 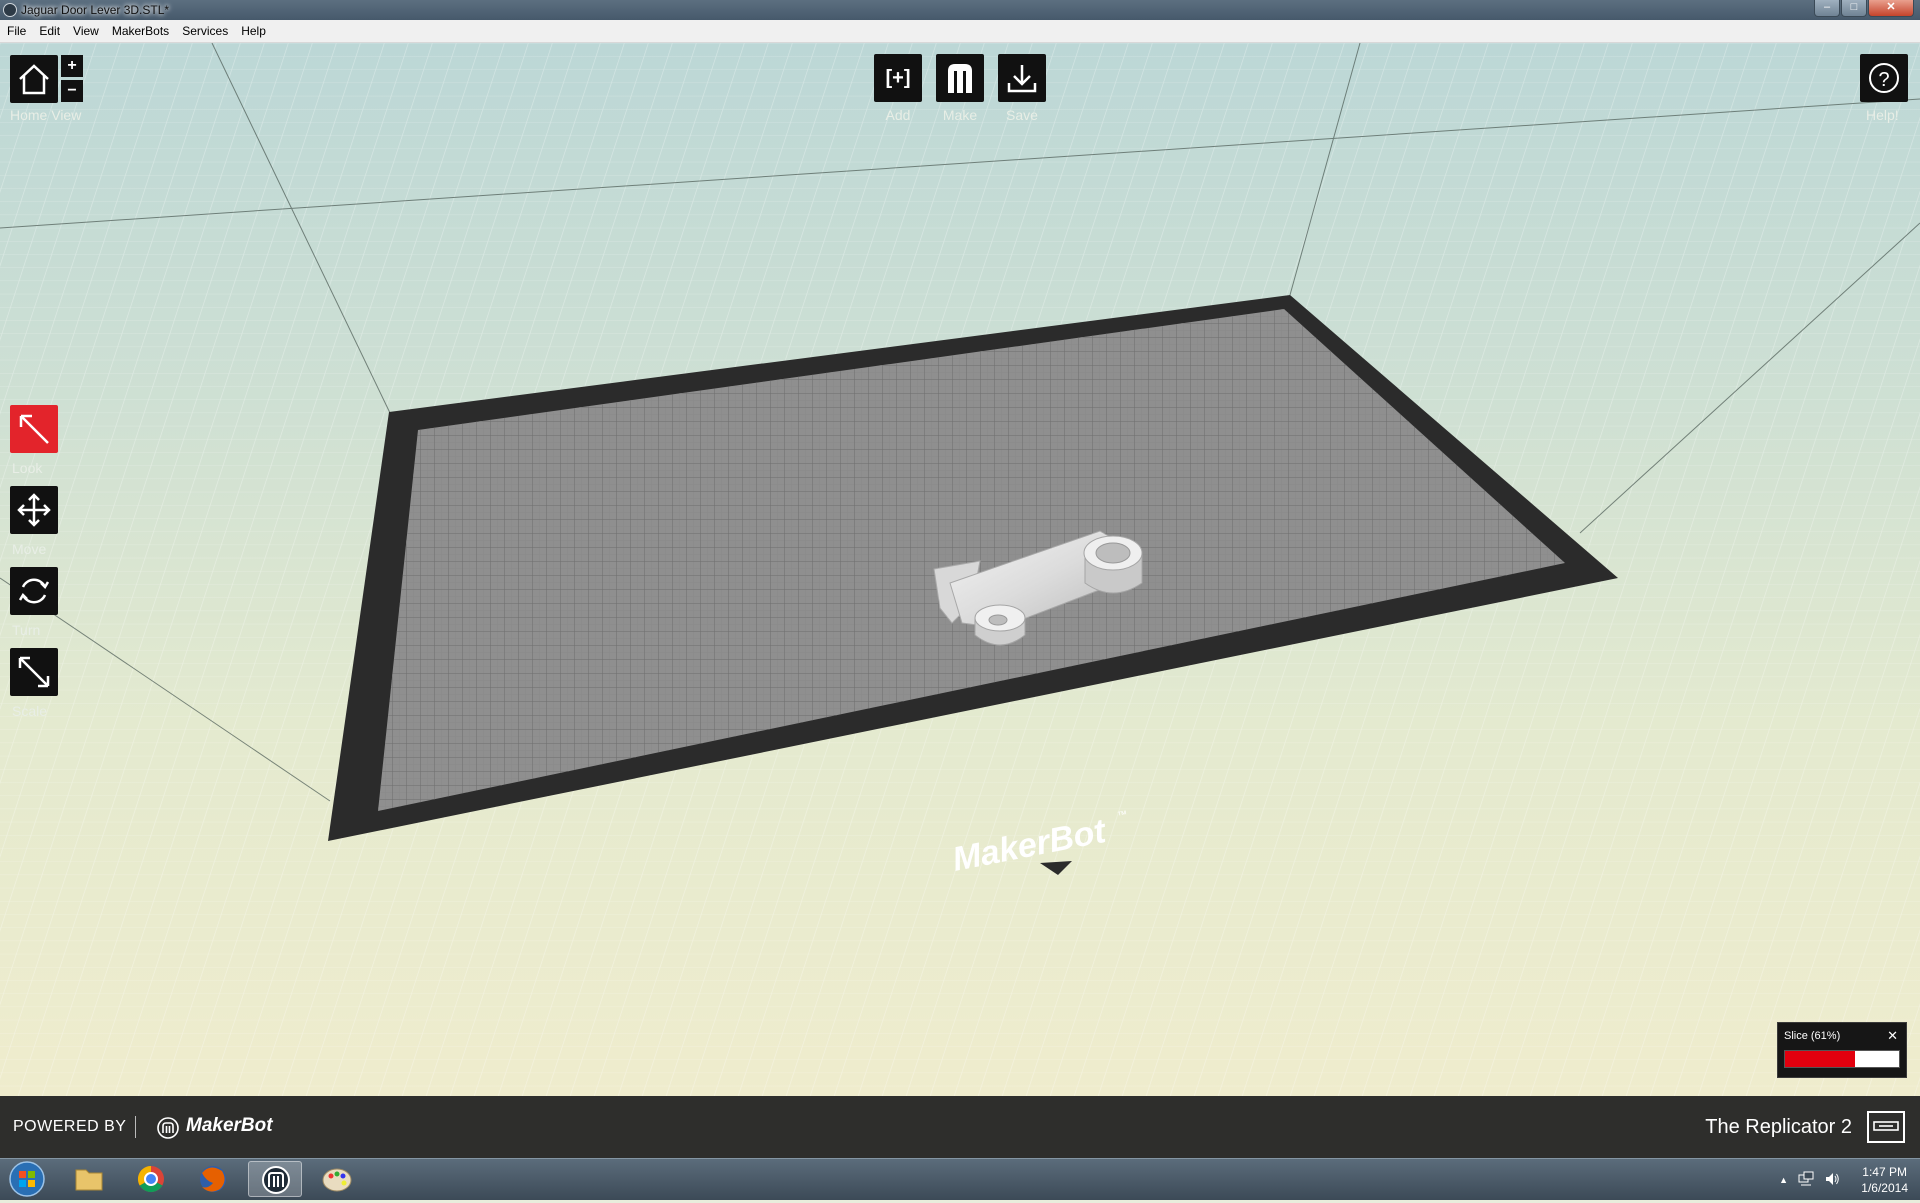 What do you see at coordinates (960, 10) in the screenshot?
I see `title-bar: Jaguar Door Lever 3D.STL* – □ ✕` at bounding box center [960, 10].